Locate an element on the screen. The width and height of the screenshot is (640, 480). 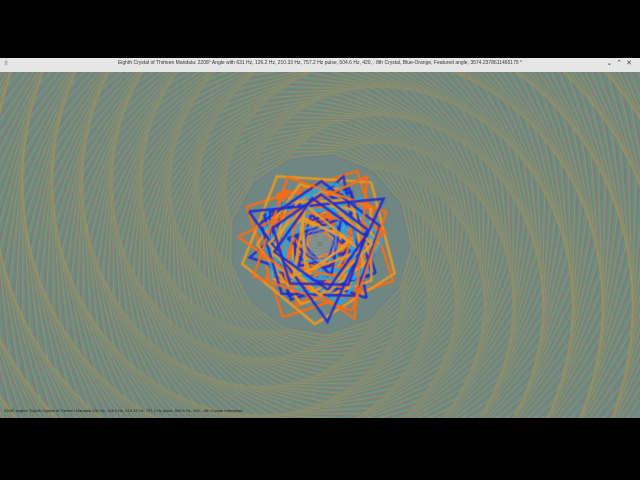
maximize-button: ⌃ is located at coordinates (621, 63).